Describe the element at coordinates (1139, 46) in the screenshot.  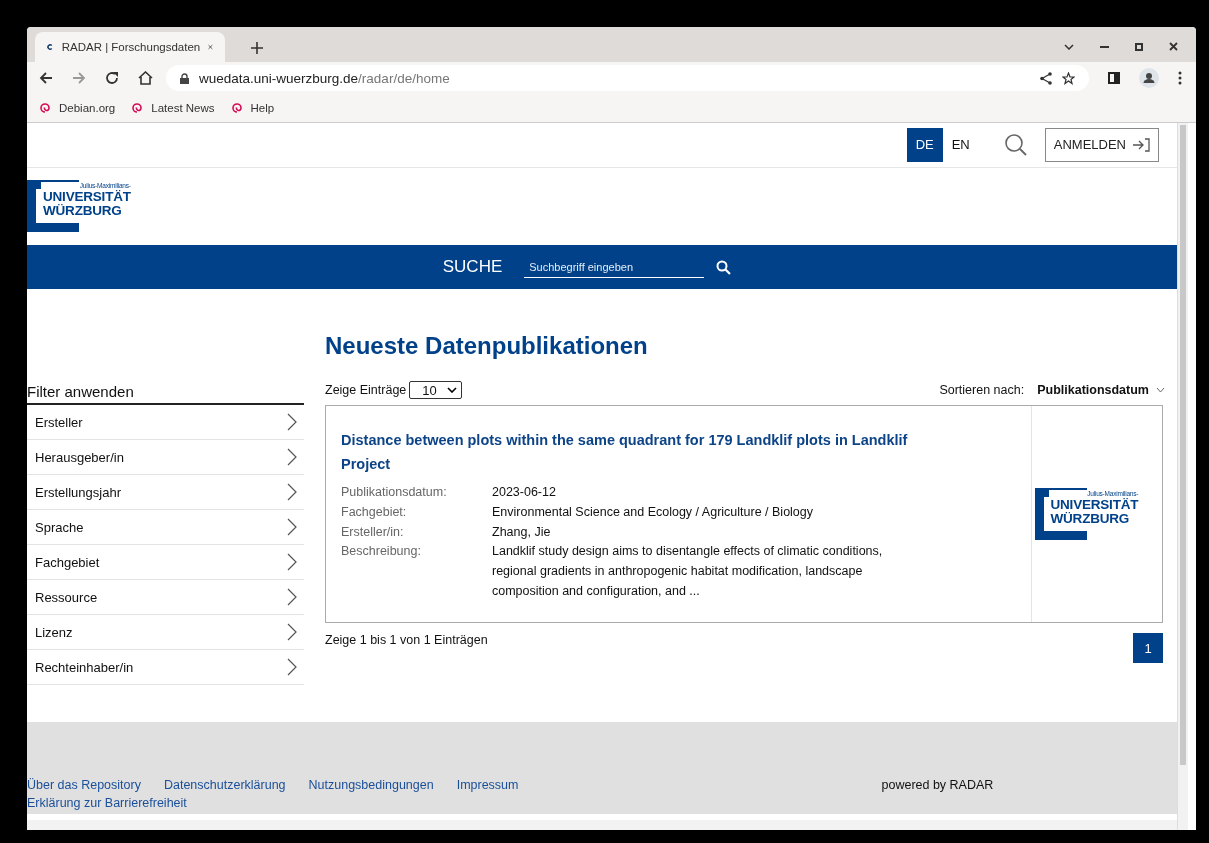
I see `maximize-icon` at that location.